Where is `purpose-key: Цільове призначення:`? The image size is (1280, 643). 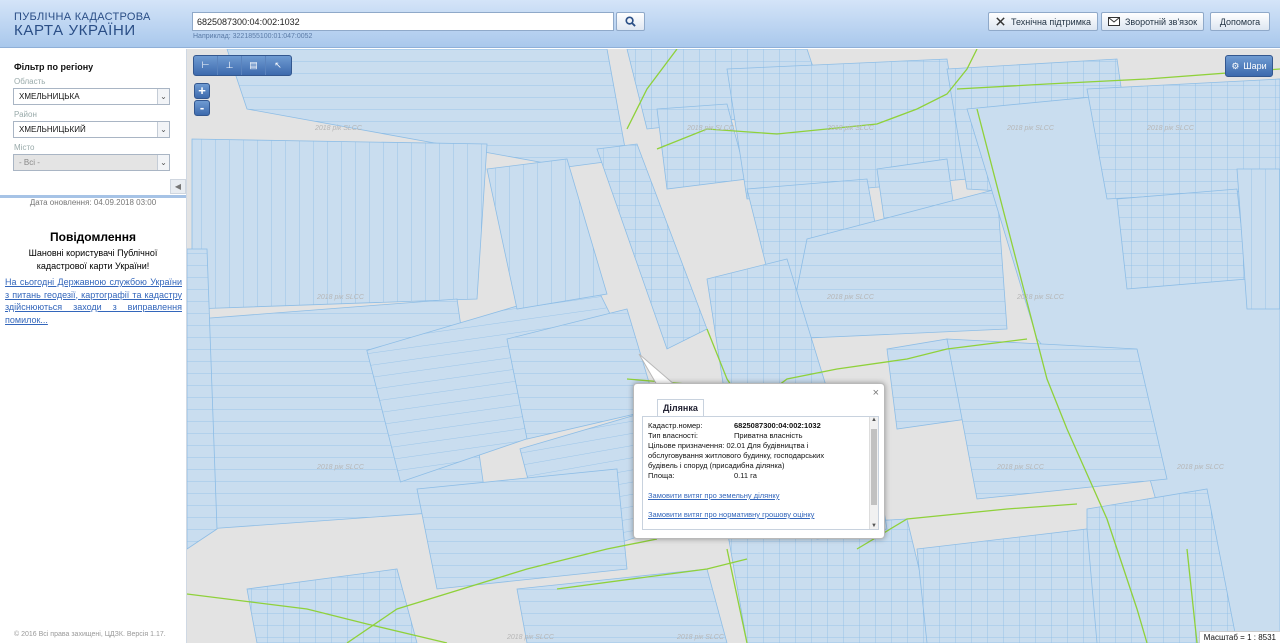 purpose-key: Цільове призначення: is located at coordinates (686, 445).